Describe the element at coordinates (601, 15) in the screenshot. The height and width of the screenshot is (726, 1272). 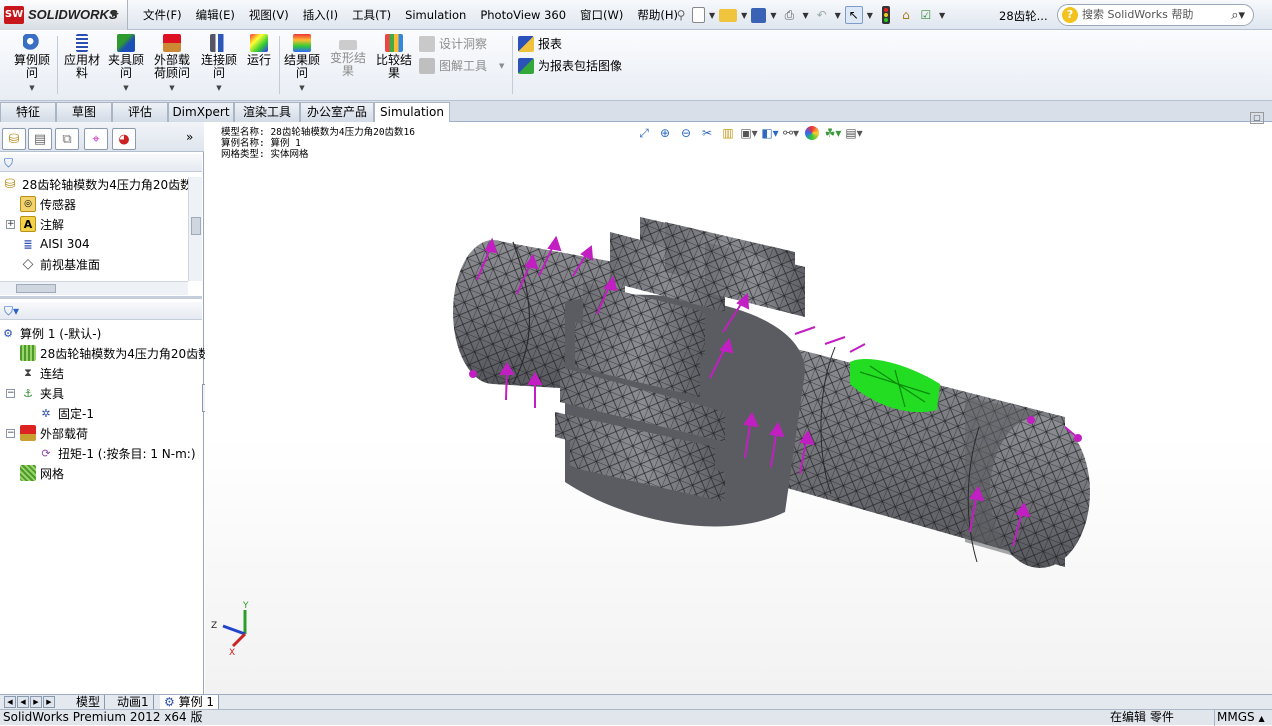
I see `menu-window: 窗口(W)` at that location.